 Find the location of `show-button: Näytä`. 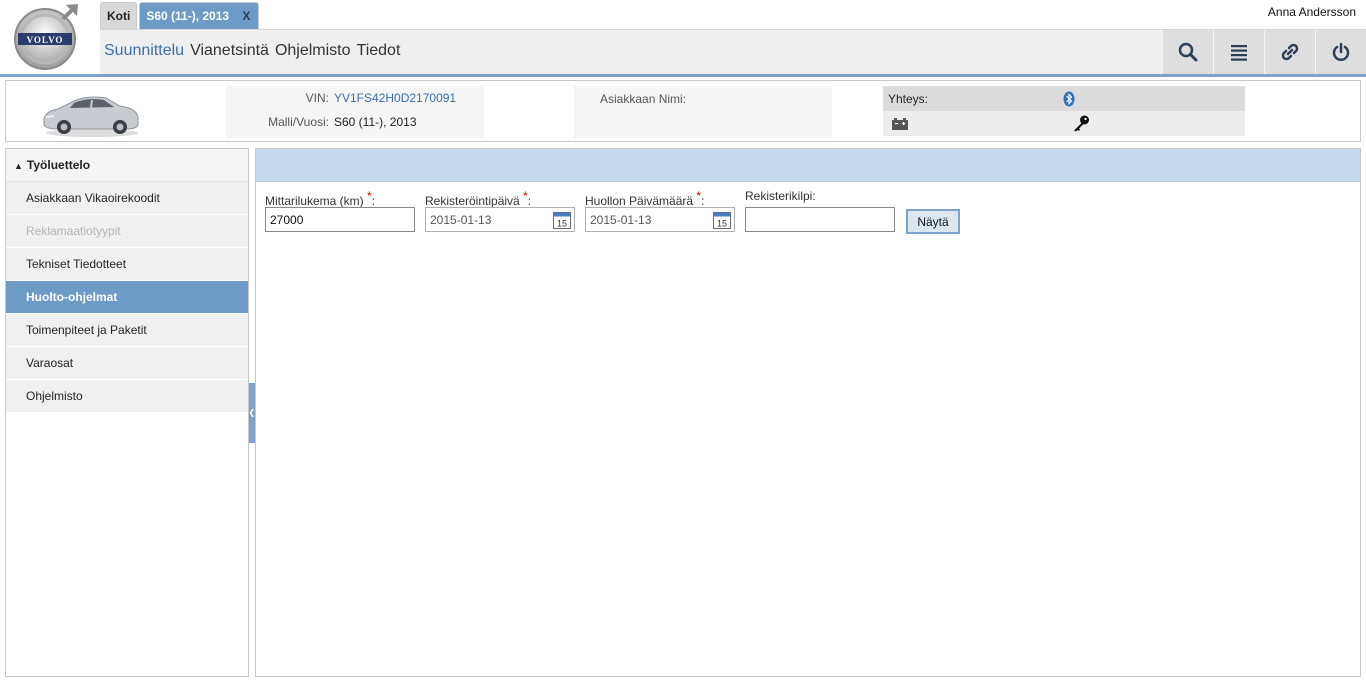

show-button: Näytä is located at coordinates (933, 221).